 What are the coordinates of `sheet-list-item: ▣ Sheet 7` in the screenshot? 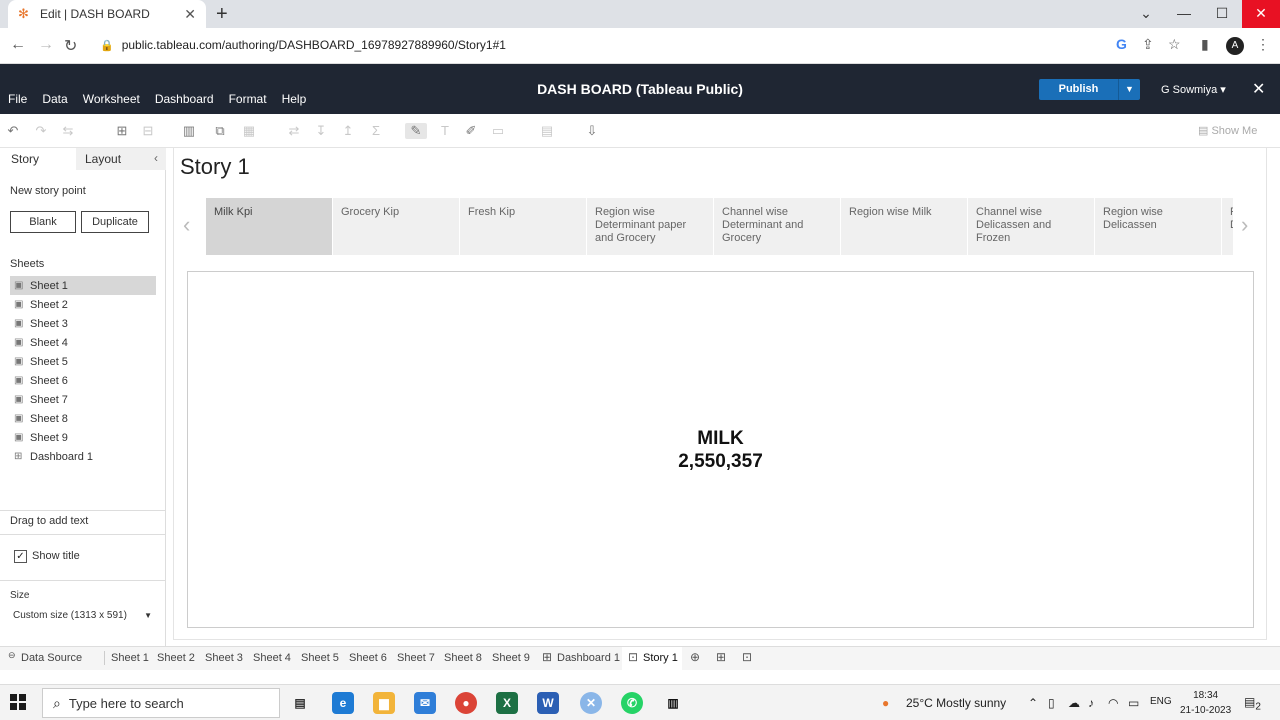 It's located at (83, 400).